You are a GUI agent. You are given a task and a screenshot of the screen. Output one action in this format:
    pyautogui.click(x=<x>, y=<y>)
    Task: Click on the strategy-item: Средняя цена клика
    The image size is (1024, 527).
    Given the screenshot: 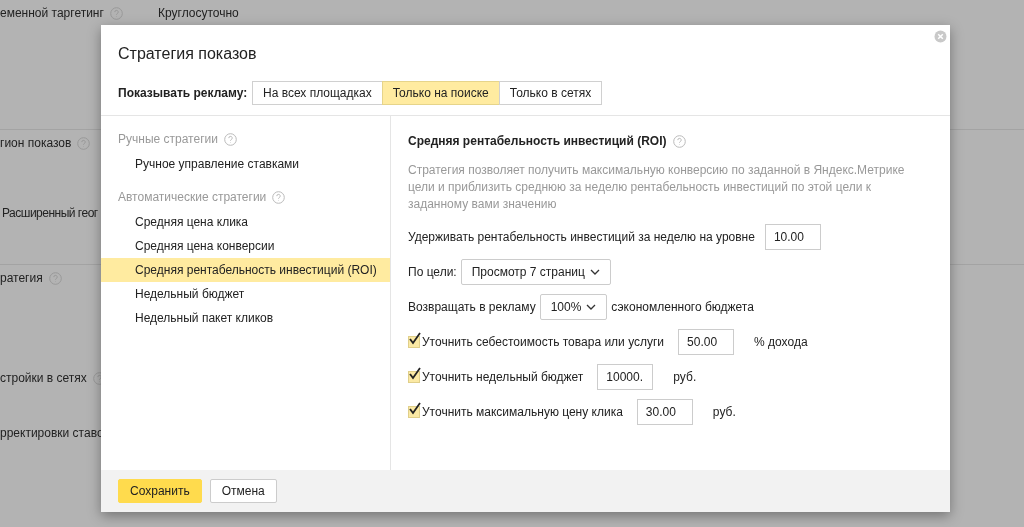 What is the action you would take?
    pyautogui.click(x=245, y=222)
    